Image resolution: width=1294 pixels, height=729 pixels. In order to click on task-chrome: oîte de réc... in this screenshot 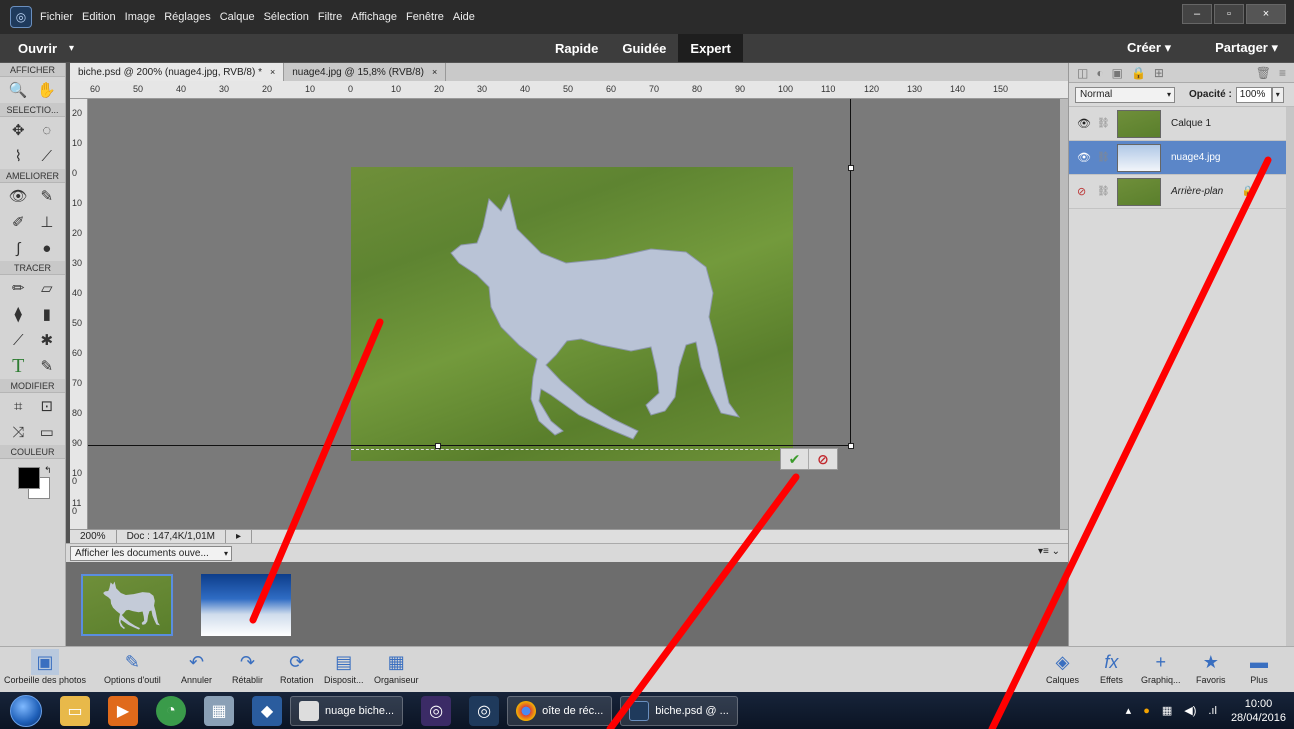, I will do `click(560, 710)`.